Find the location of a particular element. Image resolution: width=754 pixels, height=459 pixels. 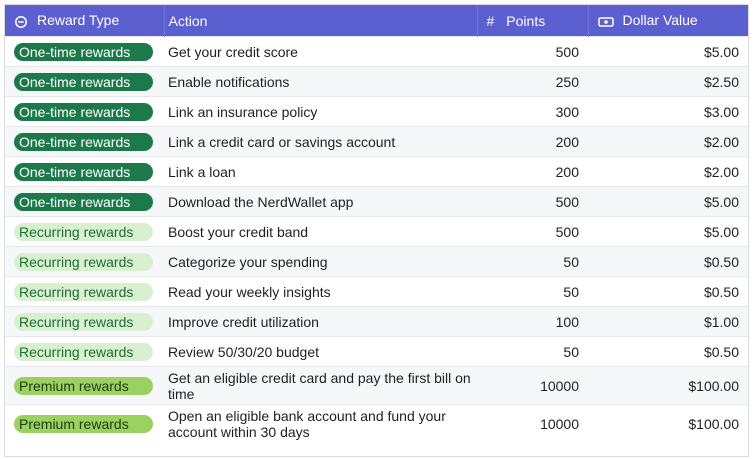

table-row: One-time rewards Link a loan 200 $2.00 is located at coordinates (376, 171).